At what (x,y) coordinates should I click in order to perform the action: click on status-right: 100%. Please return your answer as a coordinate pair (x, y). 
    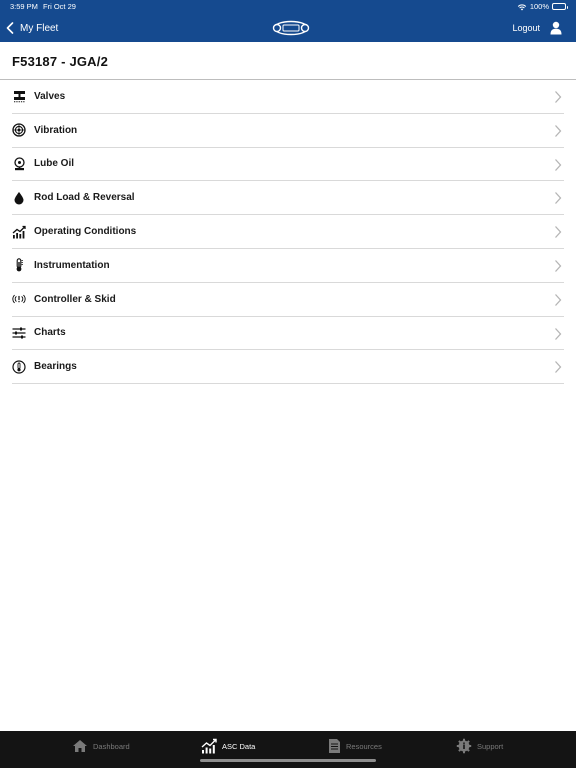
    Looking at the image, I should click on (542, 6).